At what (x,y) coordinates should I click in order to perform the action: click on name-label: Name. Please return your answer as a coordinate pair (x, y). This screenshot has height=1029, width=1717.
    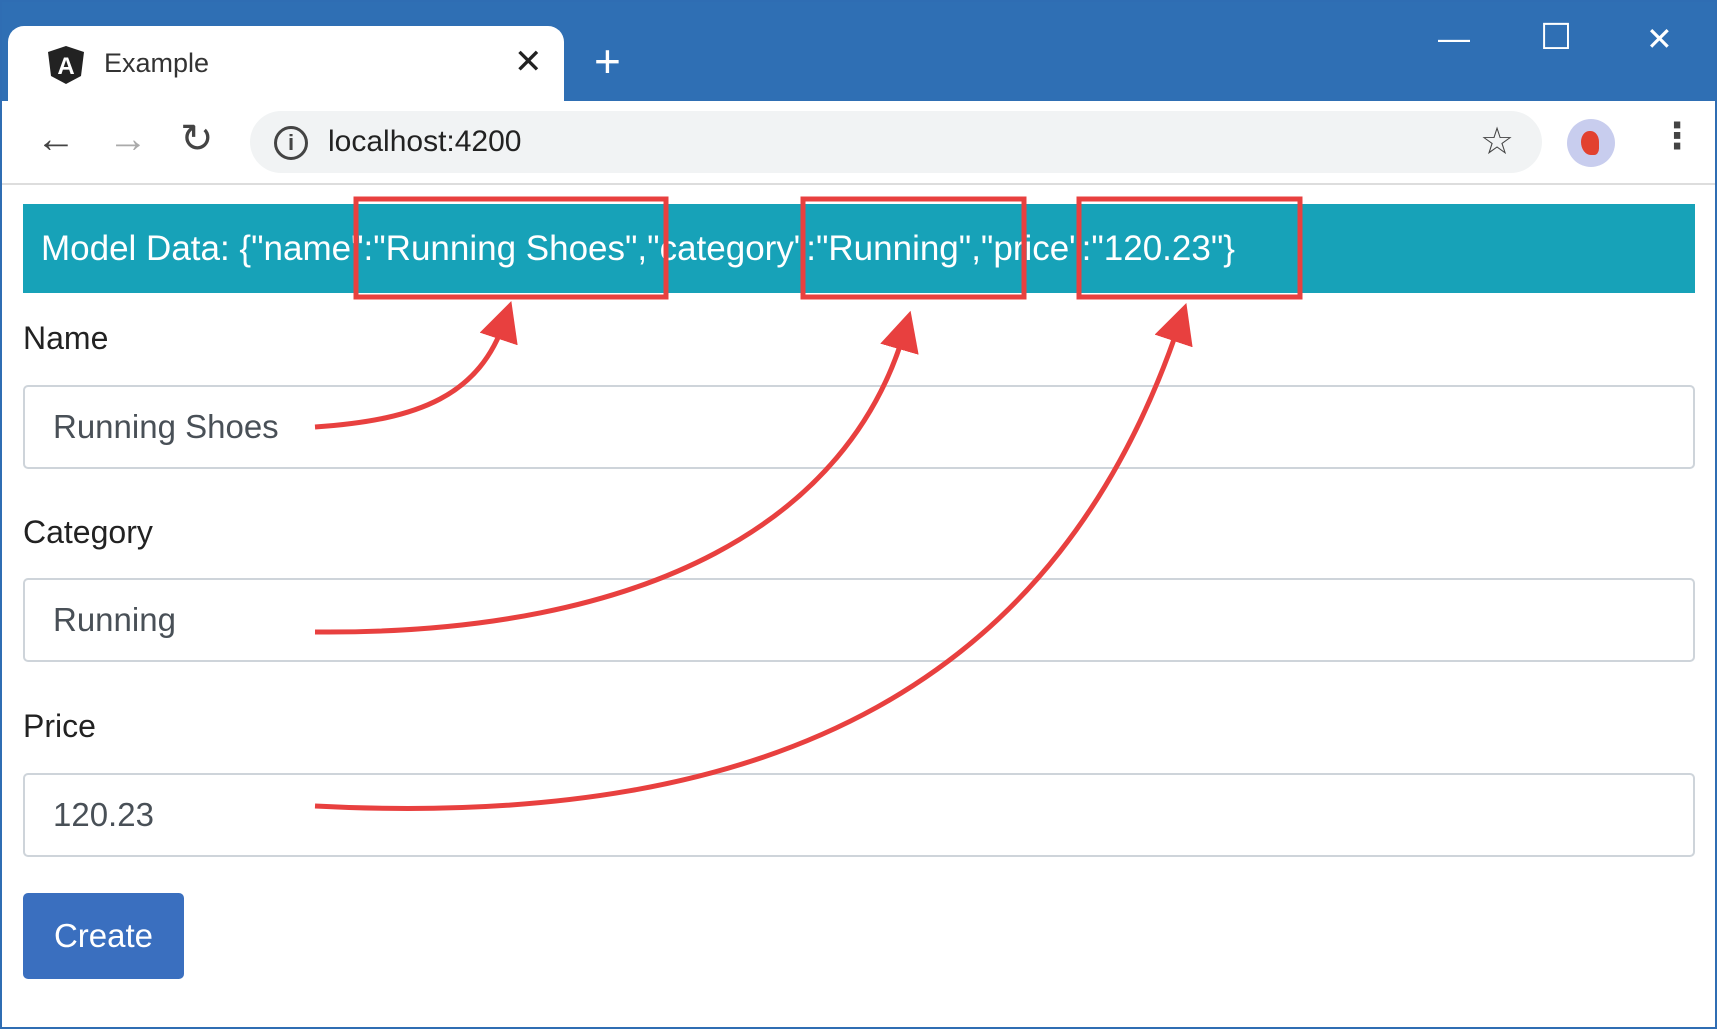
    Looking at the image, I should click on (66, 338).